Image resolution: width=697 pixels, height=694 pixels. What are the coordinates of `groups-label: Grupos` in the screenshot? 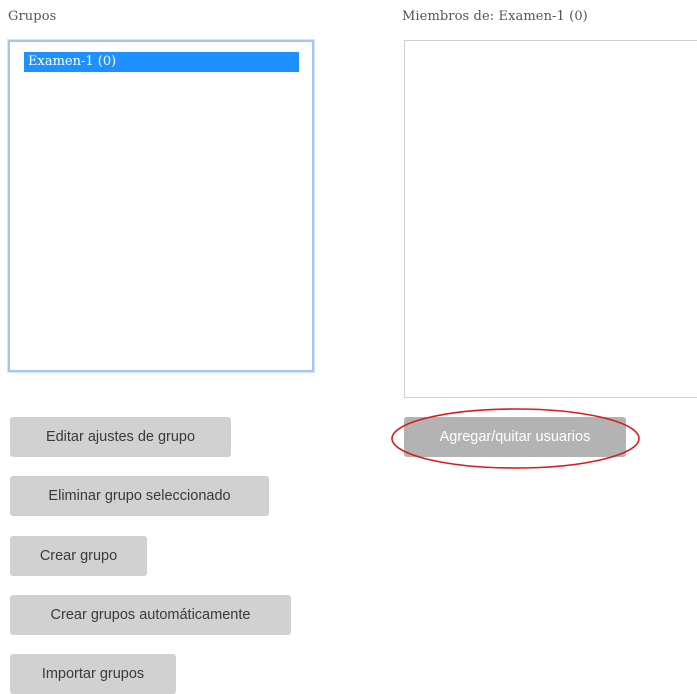 It's located at (32, 16).